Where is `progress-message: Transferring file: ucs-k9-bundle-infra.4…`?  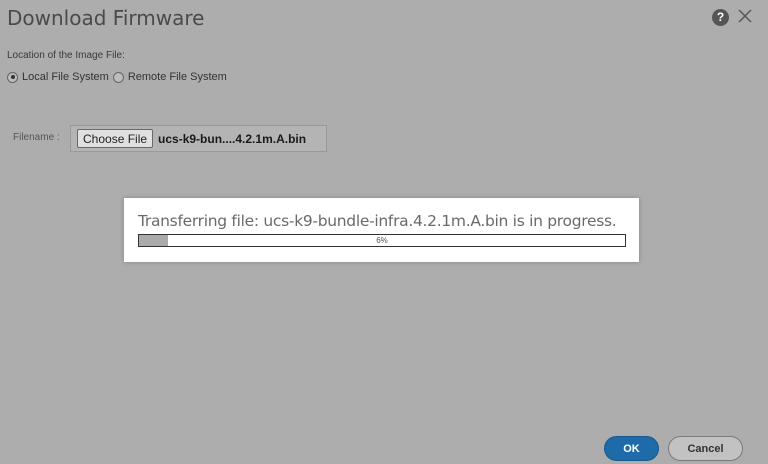 progress-message: Transferring file: ucs-k9-bundle-infra.4… is located at coordinates (377, 221).